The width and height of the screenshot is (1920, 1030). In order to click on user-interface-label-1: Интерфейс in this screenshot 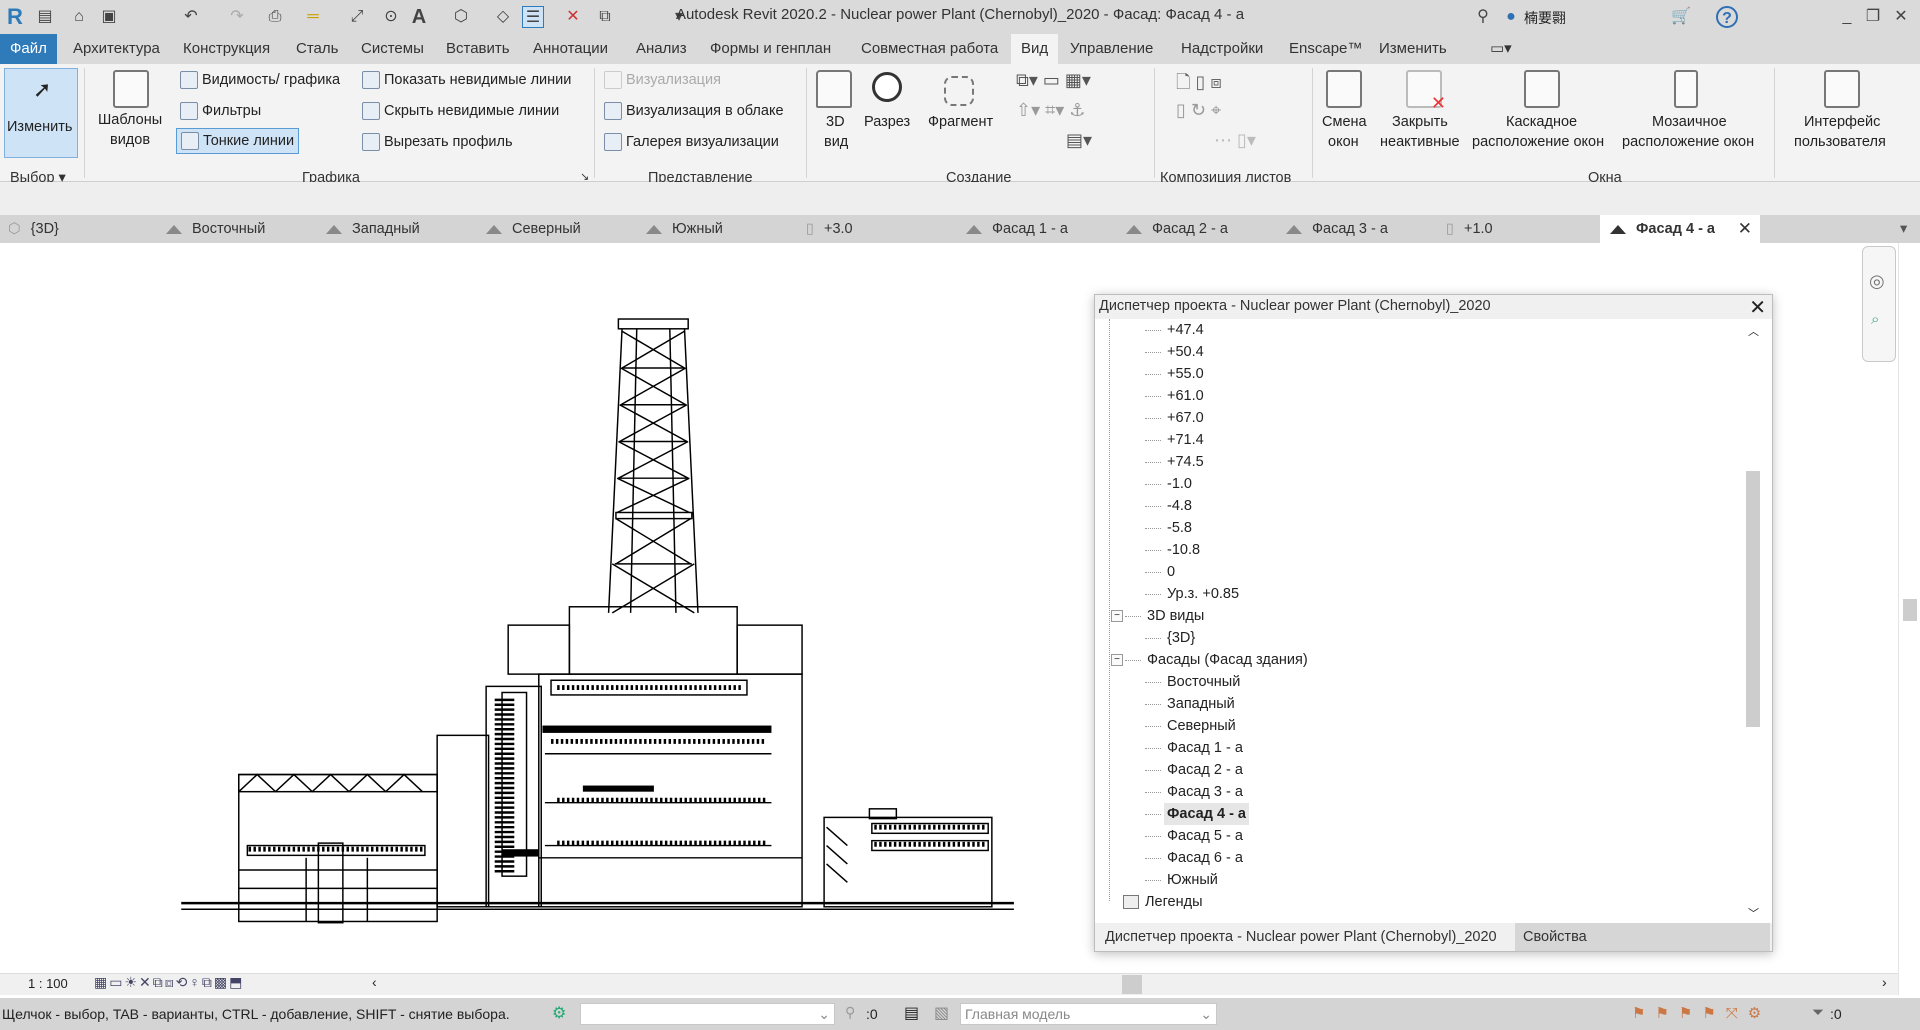, I will do `click(1842, 122)`.